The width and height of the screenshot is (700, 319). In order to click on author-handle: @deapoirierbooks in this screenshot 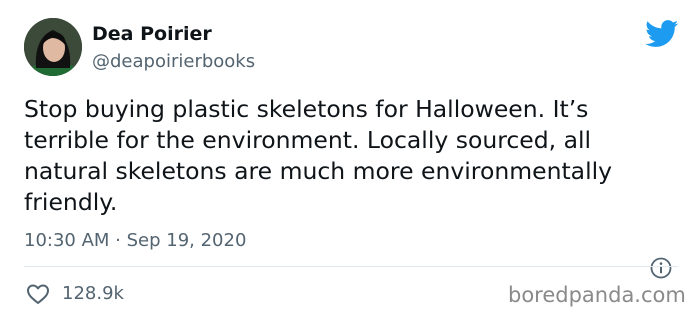, I will do `click(173, 61)`.